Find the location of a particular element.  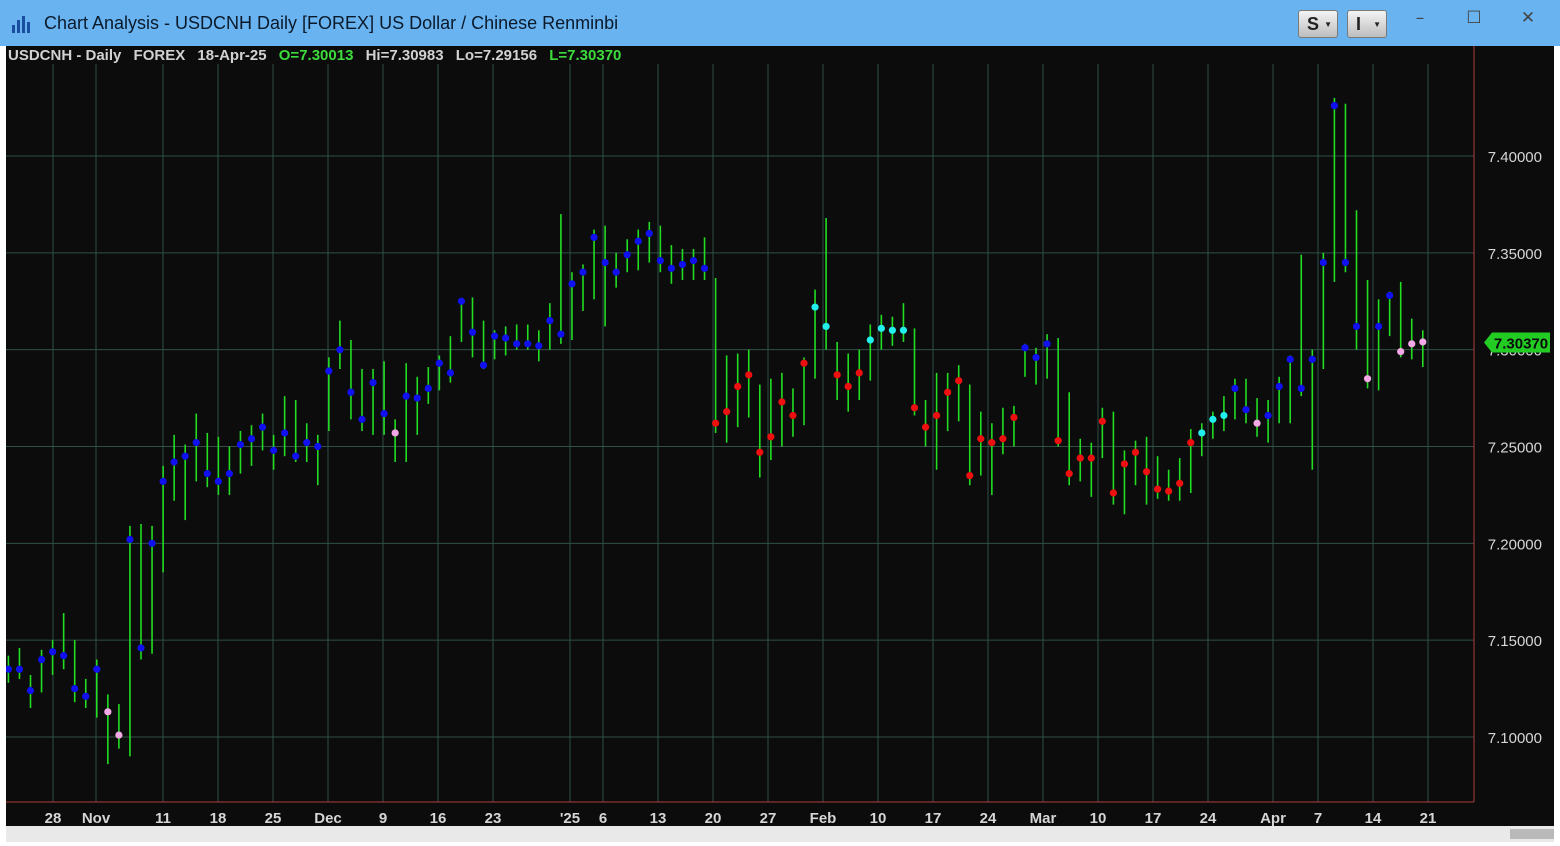

maximize-button: ☐ is located at coordinates (1474, 18).